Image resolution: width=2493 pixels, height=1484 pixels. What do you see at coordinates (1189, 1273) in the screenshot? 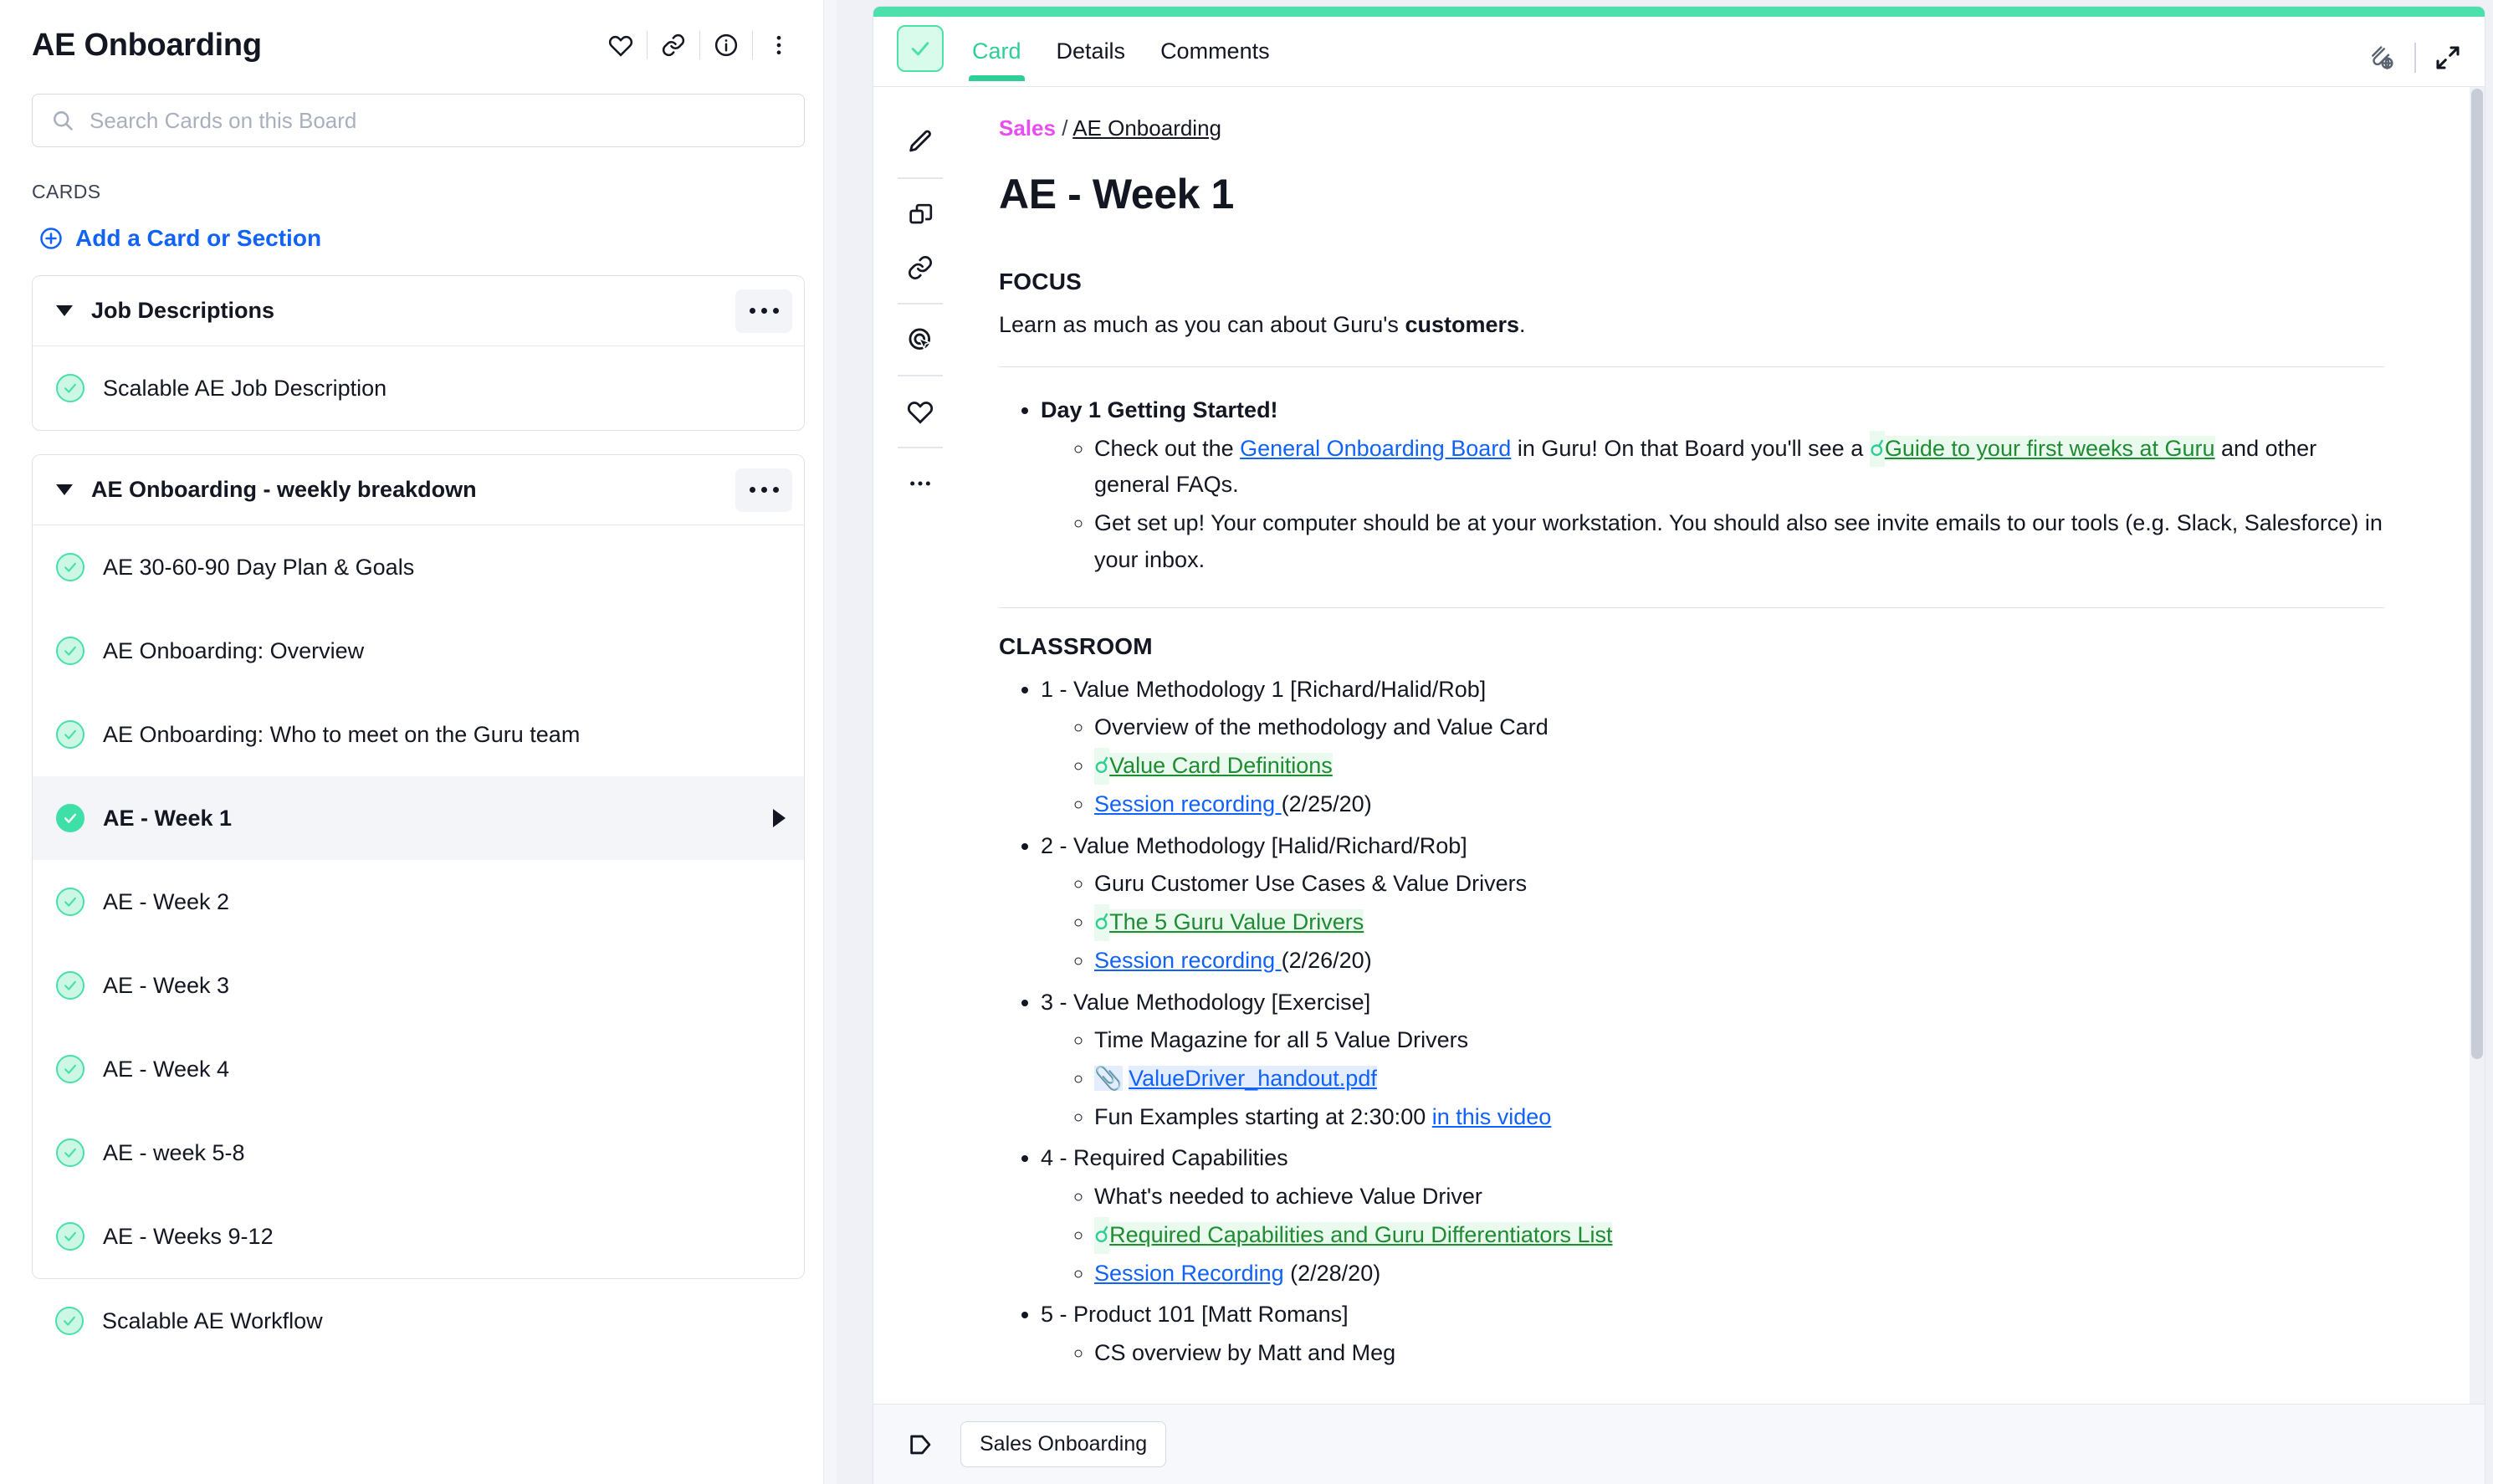
I see `session-recording-link: Session Recording` at bounding box center [1189, 1273].